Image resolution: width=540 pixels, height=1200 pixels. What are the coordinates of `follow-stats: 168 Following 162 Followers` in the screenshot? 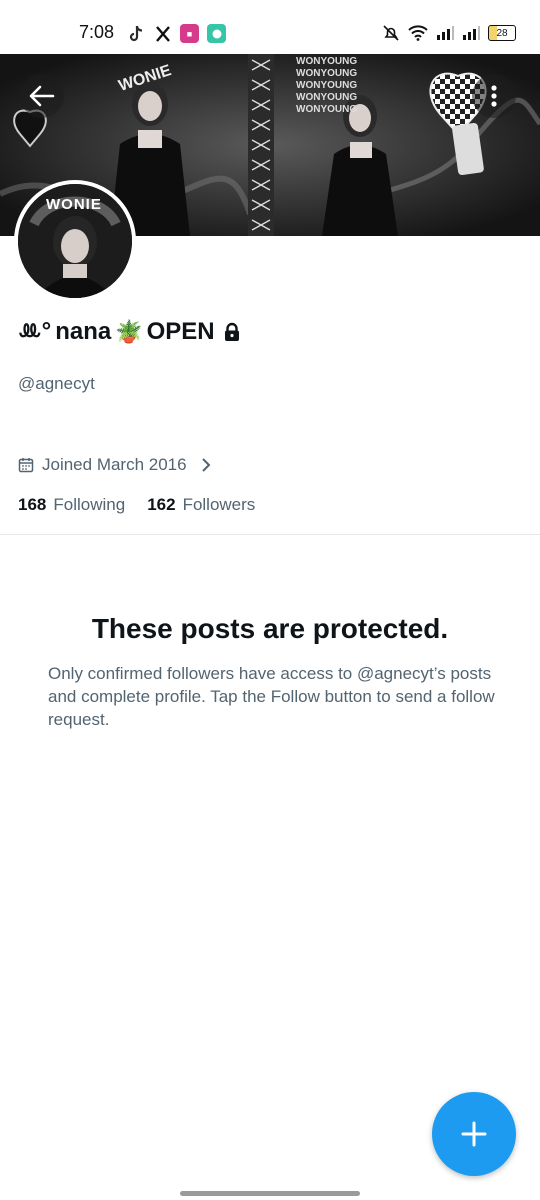 It's located at (136, 505).